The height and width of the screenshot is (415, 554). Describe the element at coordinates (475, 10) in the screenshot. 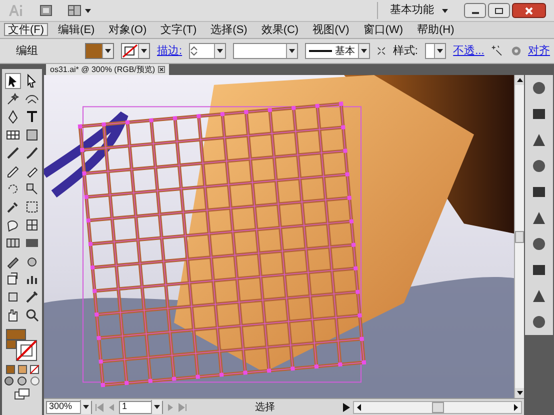

I see `minimize-button` at that location.